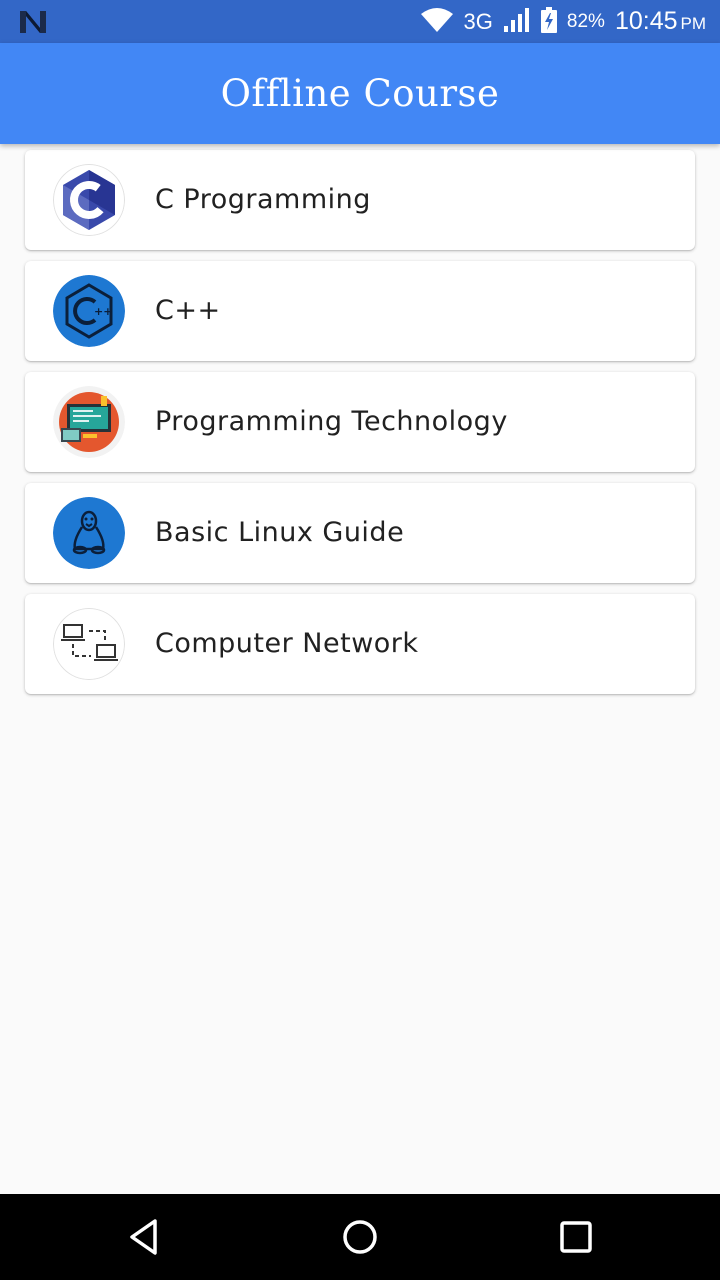 Image resolution: width=720 pixels, height=1280 pixels. What do you see at coordinates (89, 200) in the screenshot?
I see `c-language-icon` at bounding box center [89, 200].